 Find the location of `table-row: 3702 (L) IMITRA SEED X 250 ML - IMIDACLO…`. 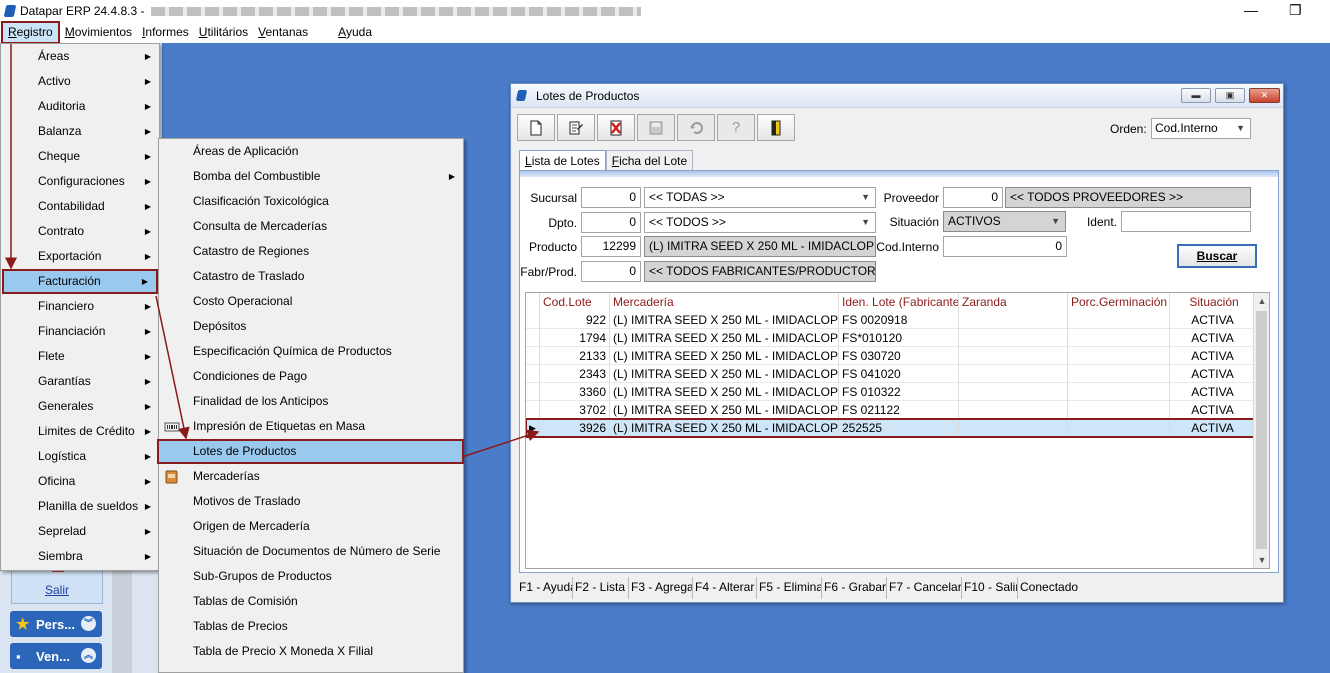

table-row: 3702 (L) IMITRA SEED X 250 ML - IMIDACLO… is located at coordinates (891, 410).